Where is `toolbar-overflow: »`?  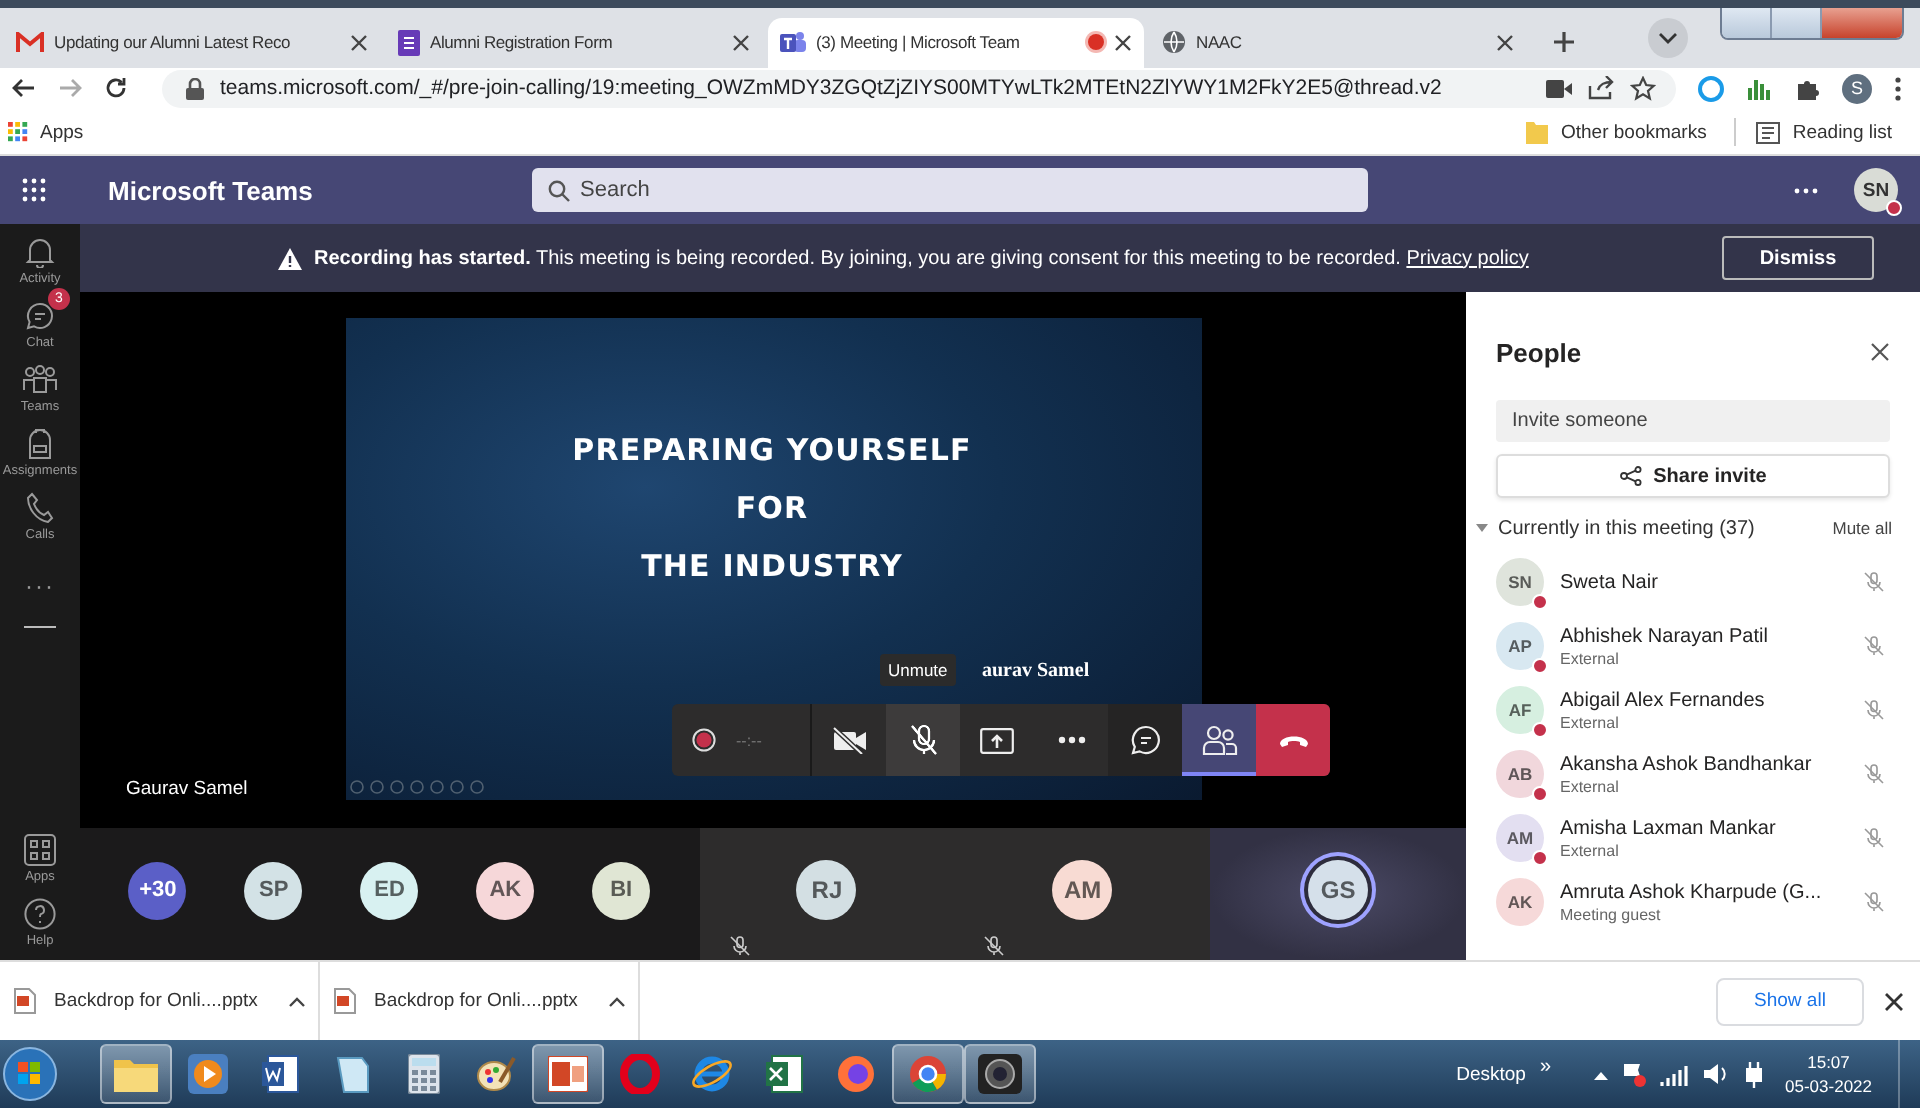 toolbar-overflow: » is located at coordinates (1545, 1066).